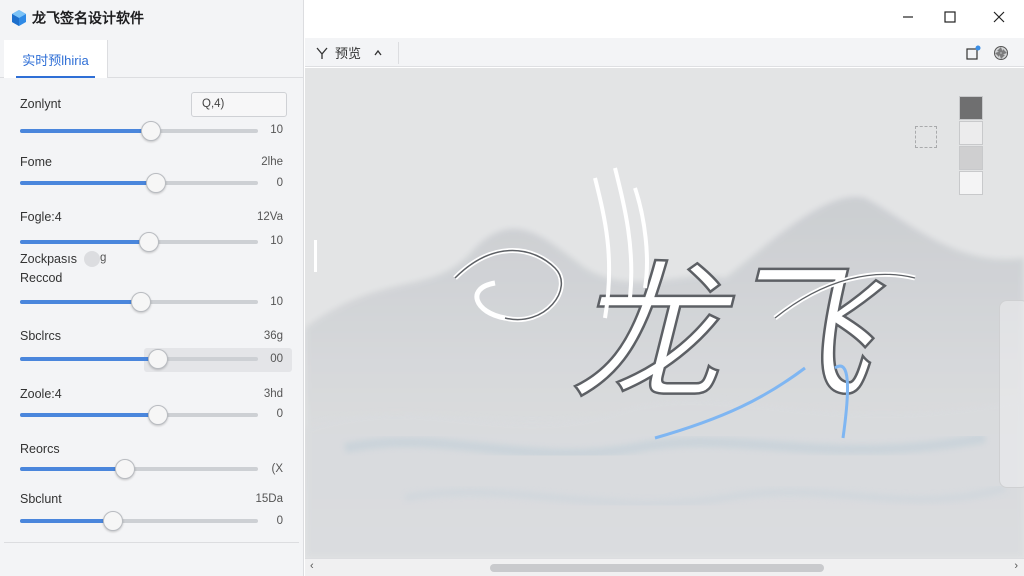  What do you see at coordinates (103, 258) in the screenshot?
I see `param-extra: g` at bounding box center [103, 258].